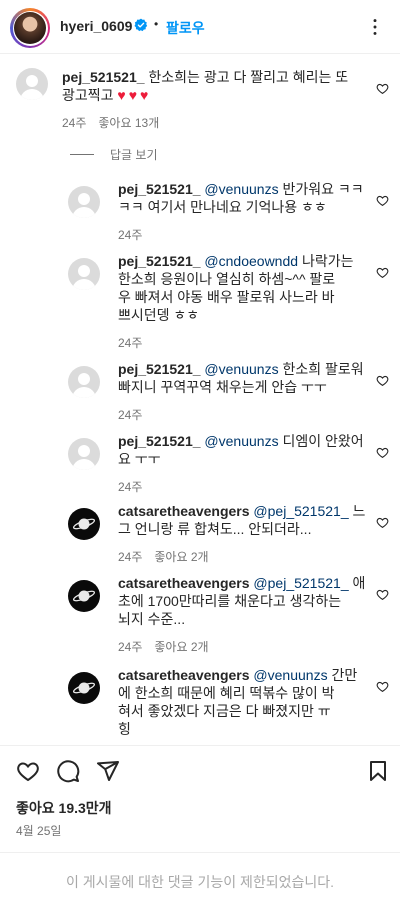  I want to click on reply-body-line: 에 한소희 때문에 혜리 떡볶수 많이 박, so click(226, 693).